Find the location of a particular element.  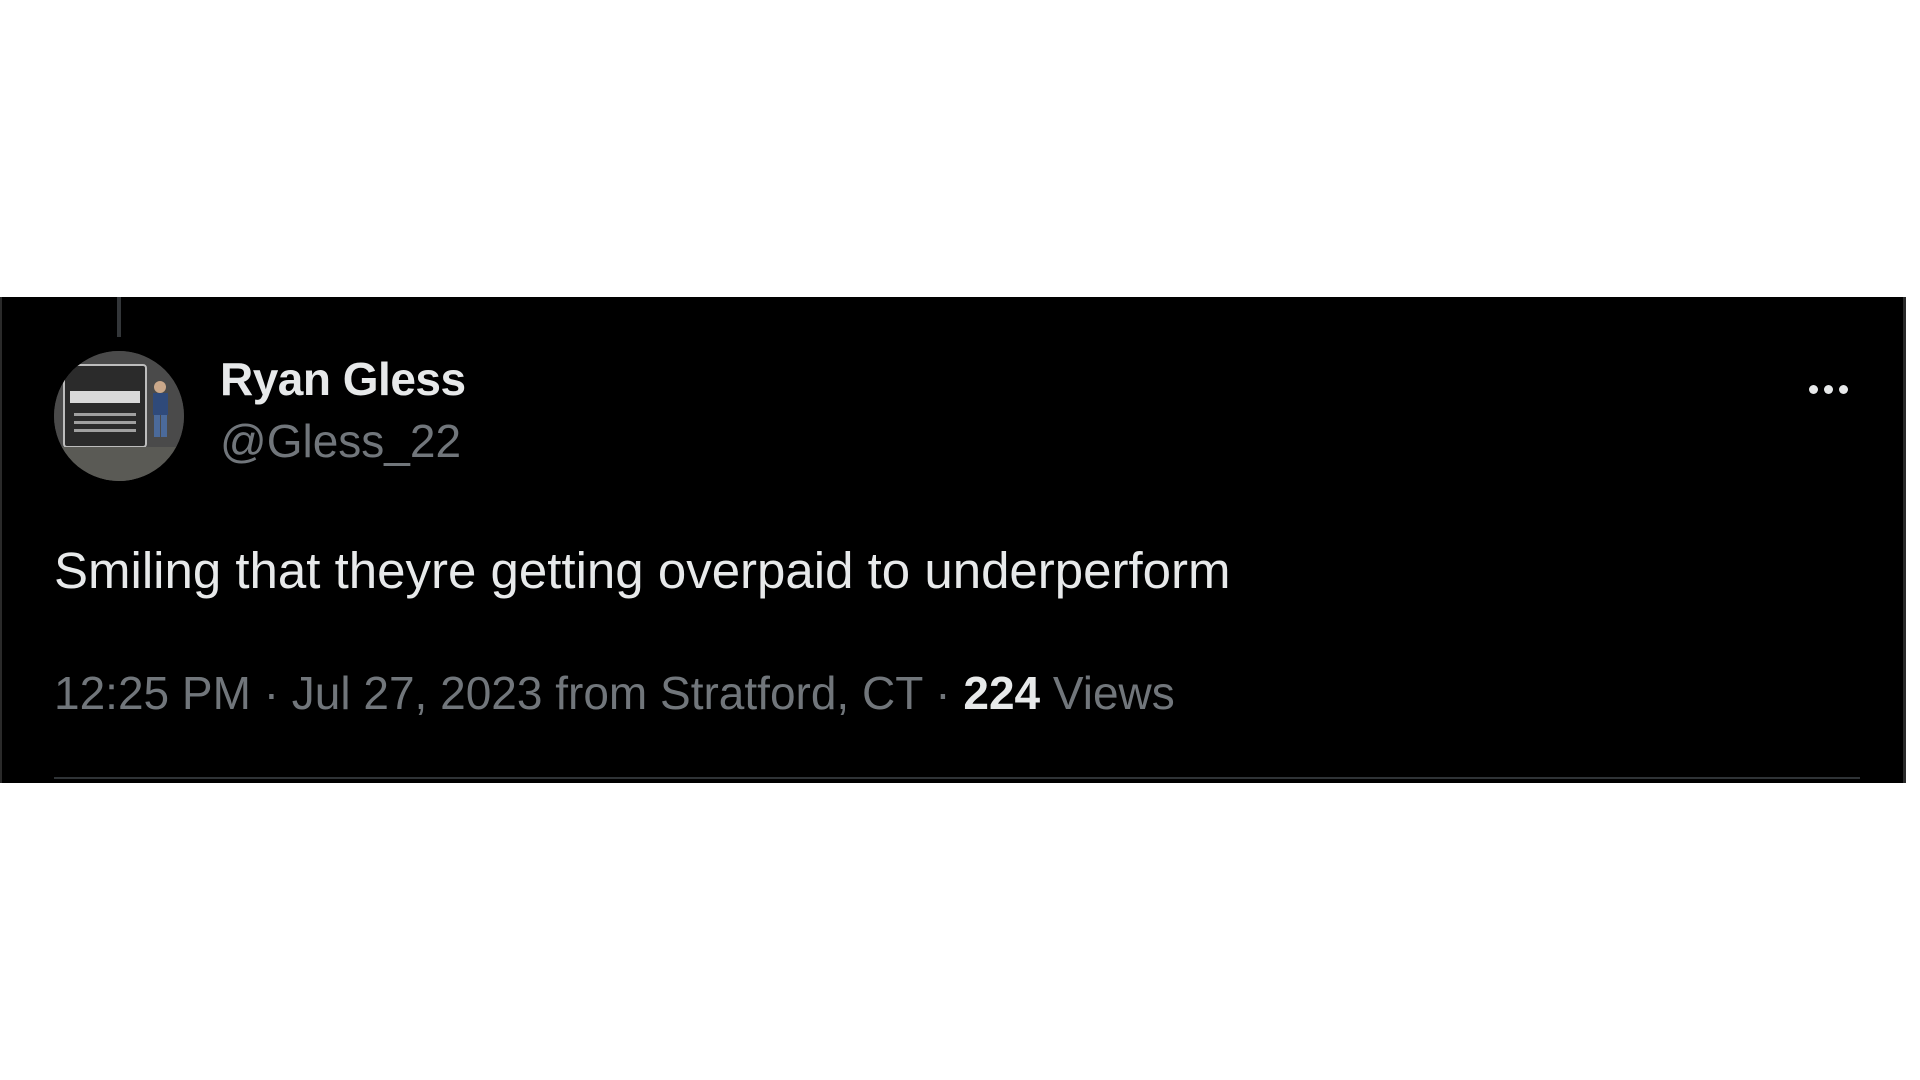

avatar is located at coordinates (119, 416).